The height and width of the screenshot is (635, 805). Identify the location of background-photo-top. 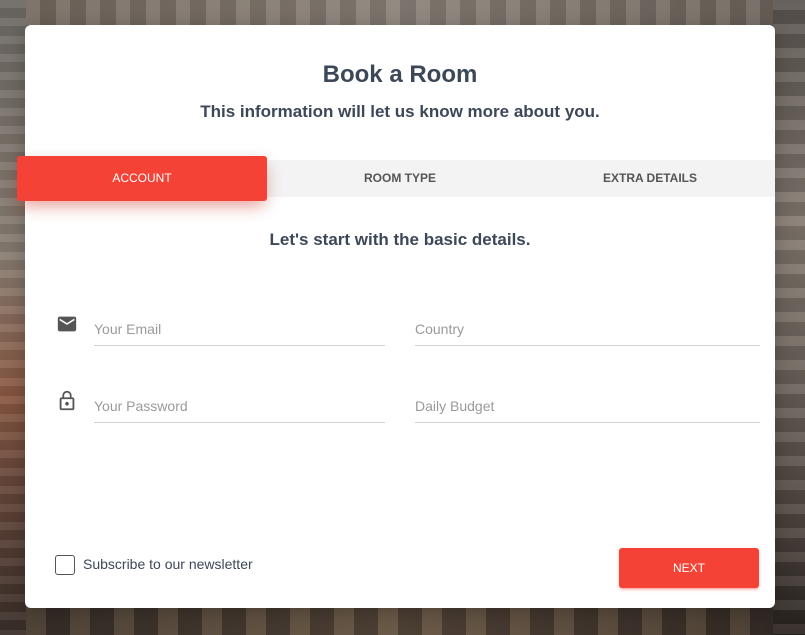
(399, 12).